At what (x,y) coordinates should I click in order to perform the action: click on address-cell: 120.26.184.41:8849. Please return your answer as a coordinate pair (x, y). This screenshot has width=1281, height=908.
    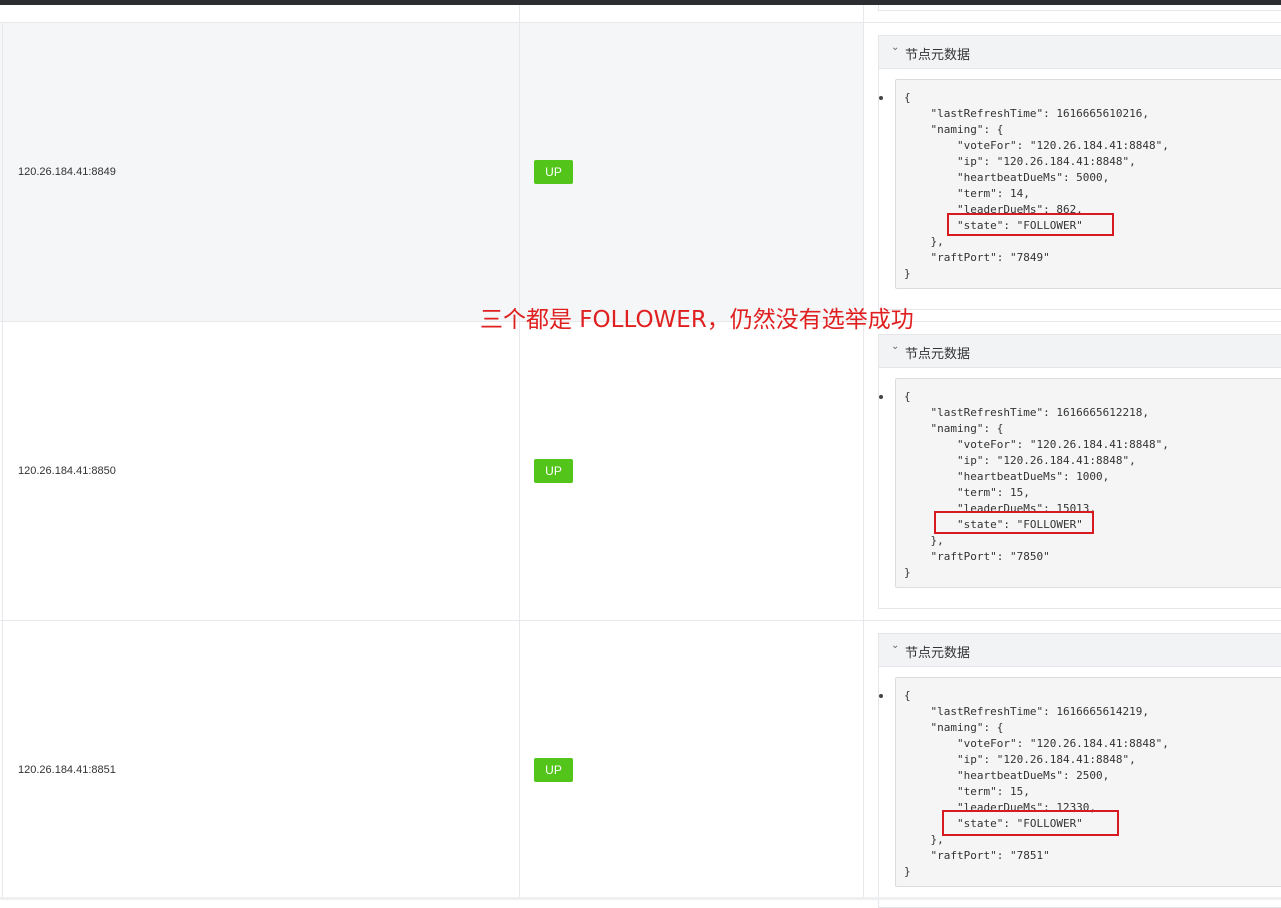
    Looking at the image, I should click on (261, 172).